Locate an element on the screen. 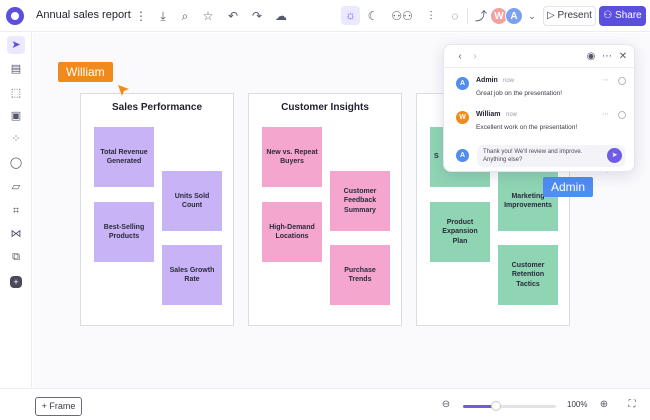 The image size is (650, 420). undo-icon: ↶ is located at coordinates (233, 16).